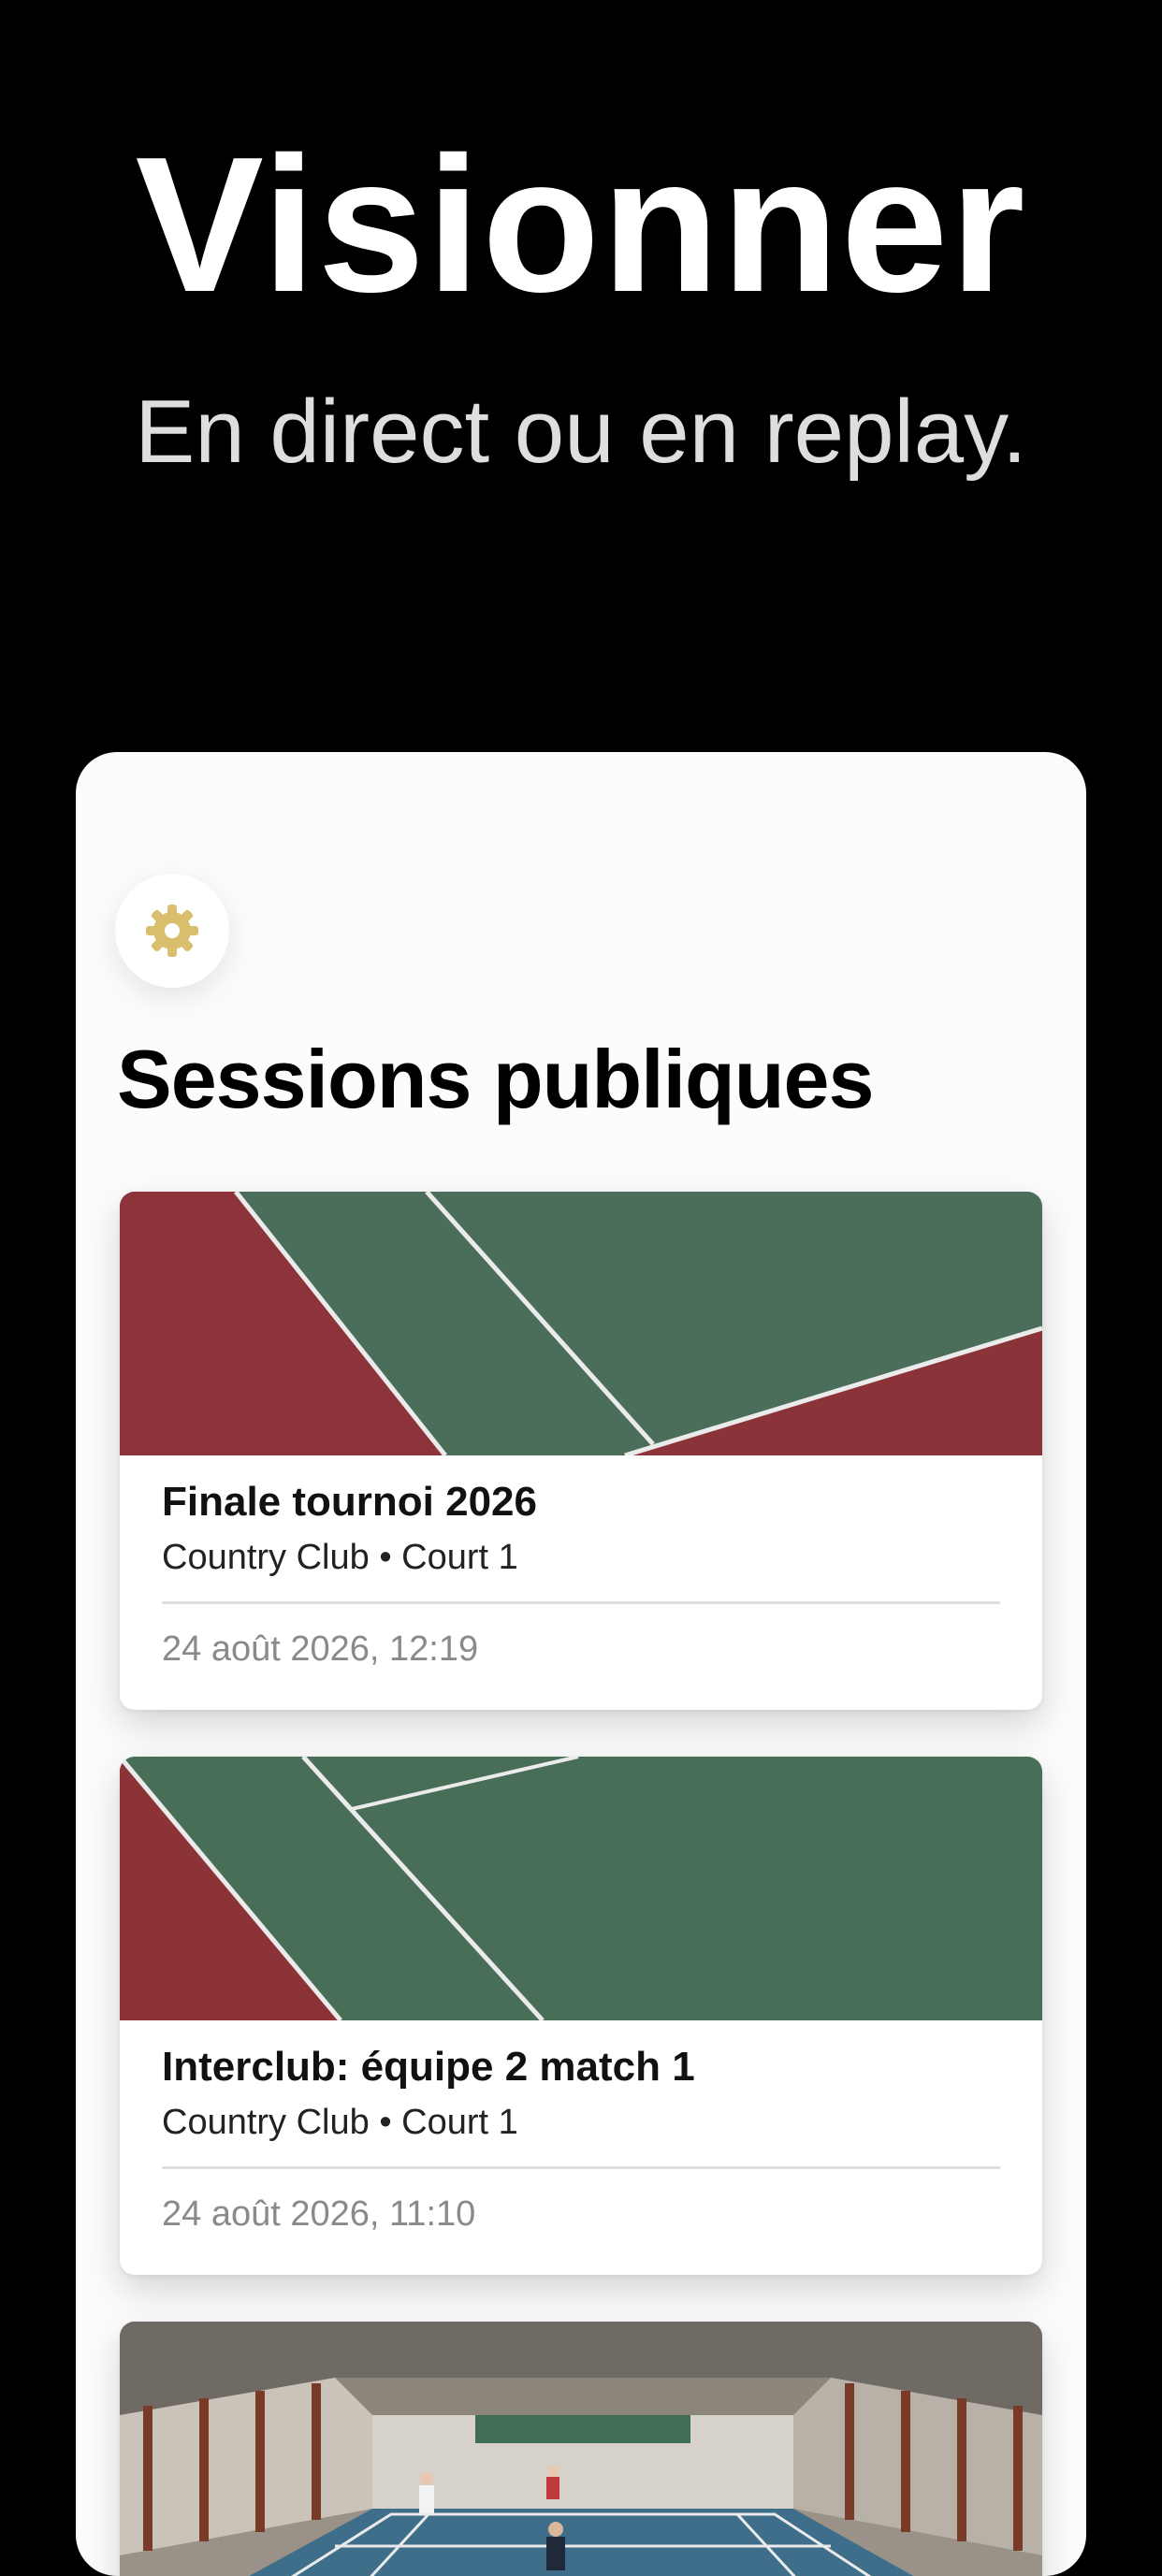 This screenshot has height=2576, width=1162. I want to click on hero-title: Visionner, so click(581, 225).